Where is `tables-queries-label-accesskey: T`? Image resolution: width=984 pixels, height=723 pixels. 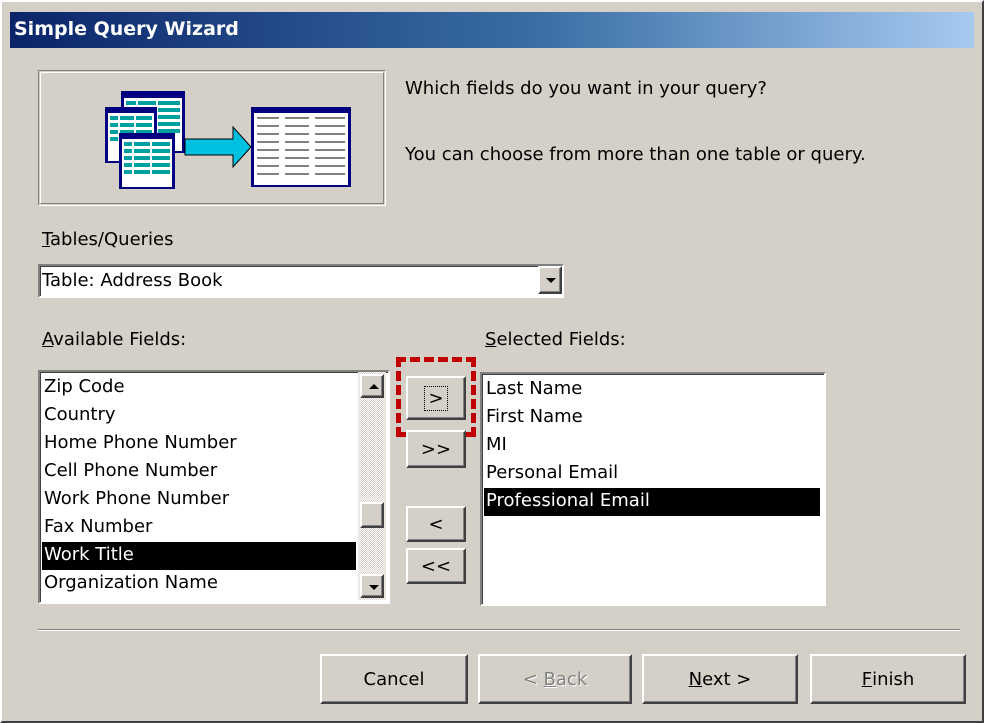
tables-queries-label-accesskey: T is located at coordinates (46, 239).